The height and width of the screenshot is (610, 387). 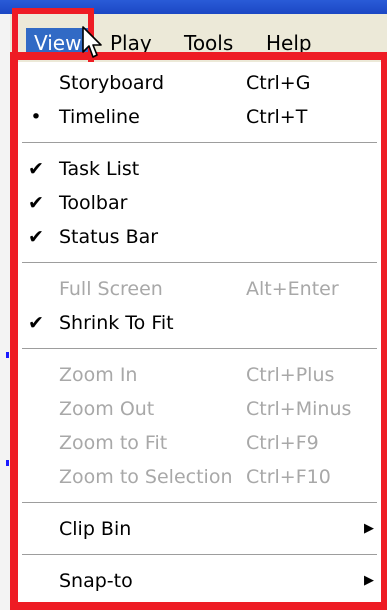 What do you see at coordinates (92, 42) in the screenshot?
I see `mouse-pointer-icon` at bounding box center [92, 42].